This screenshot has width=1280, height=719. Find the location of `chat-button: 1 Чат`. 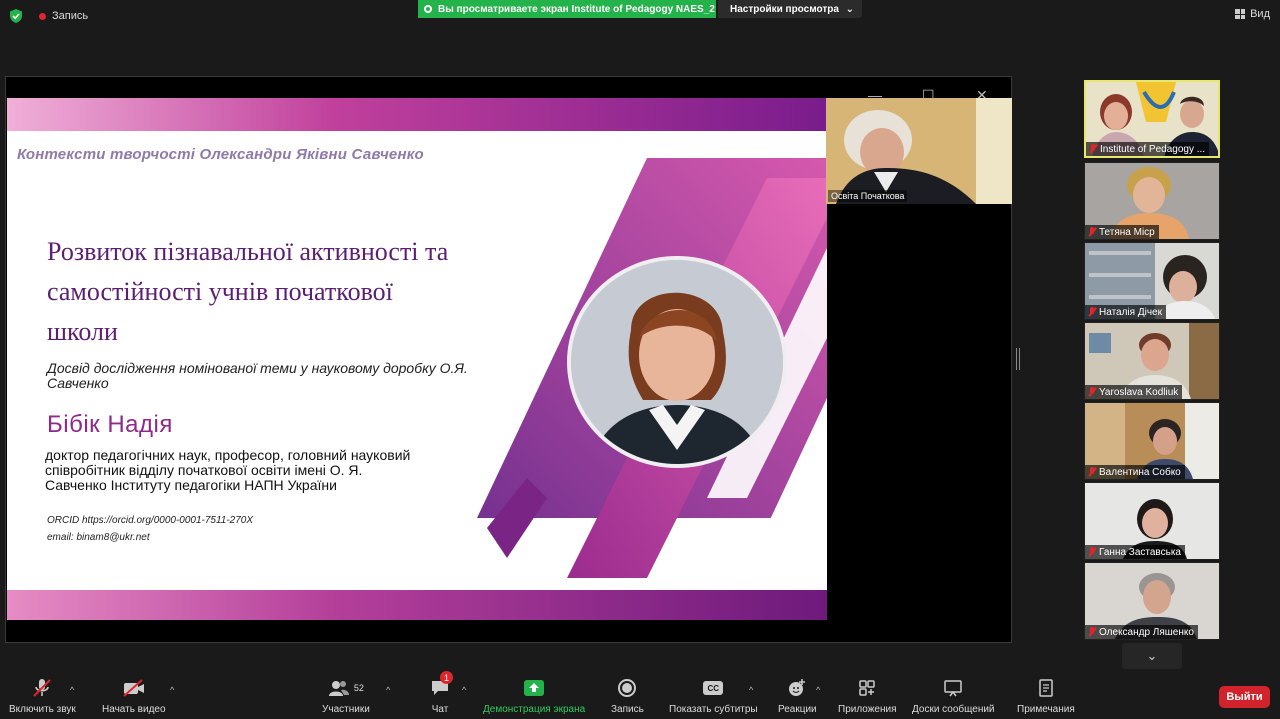

chat-button: 1 Чат is located at coordinates (441, 693).